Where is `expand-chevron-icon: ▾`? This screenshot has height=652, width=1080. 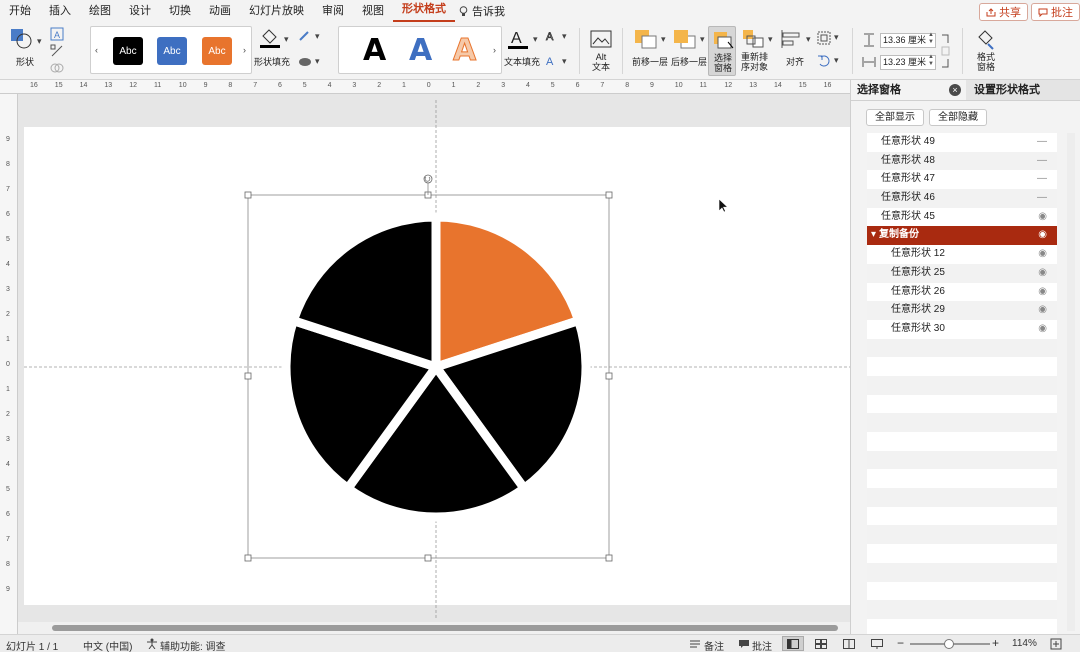
expand-chevron-icon: ▾ is located at coordinates (873, 235).